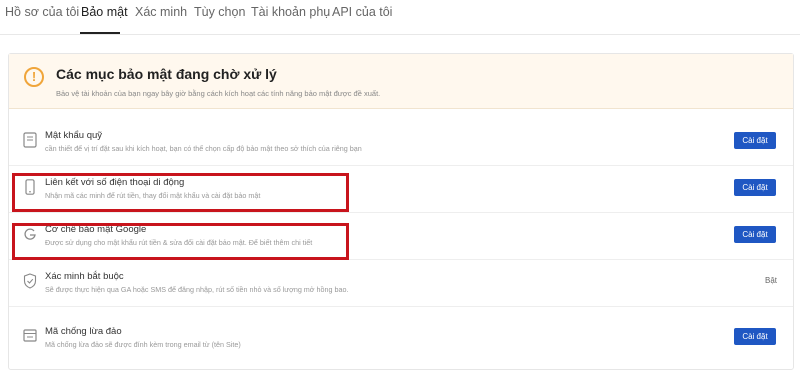 This screenshot has width=800, height=377. What do you see at coordinates (290, 12) in the screenshot?
I see `tab-sub-account: Tài khoản phụ` at bounding box center [290, 12].